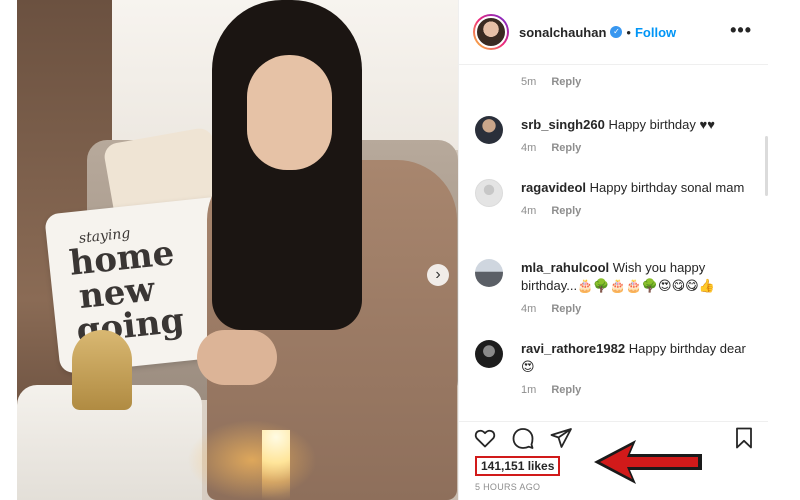 This screenshot has height=500, width=800. What do you see at coordinates (127, 288) in the screenshot?
I see `pillow-lettering: staying home new going` at bounding box center [127, 288].